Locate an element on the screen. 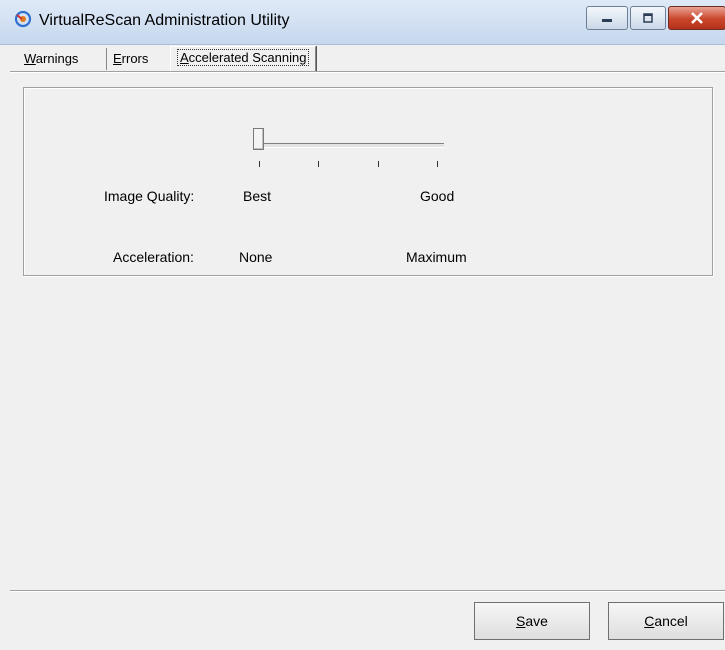  maximize-icon is located at coordinates (648, 18).